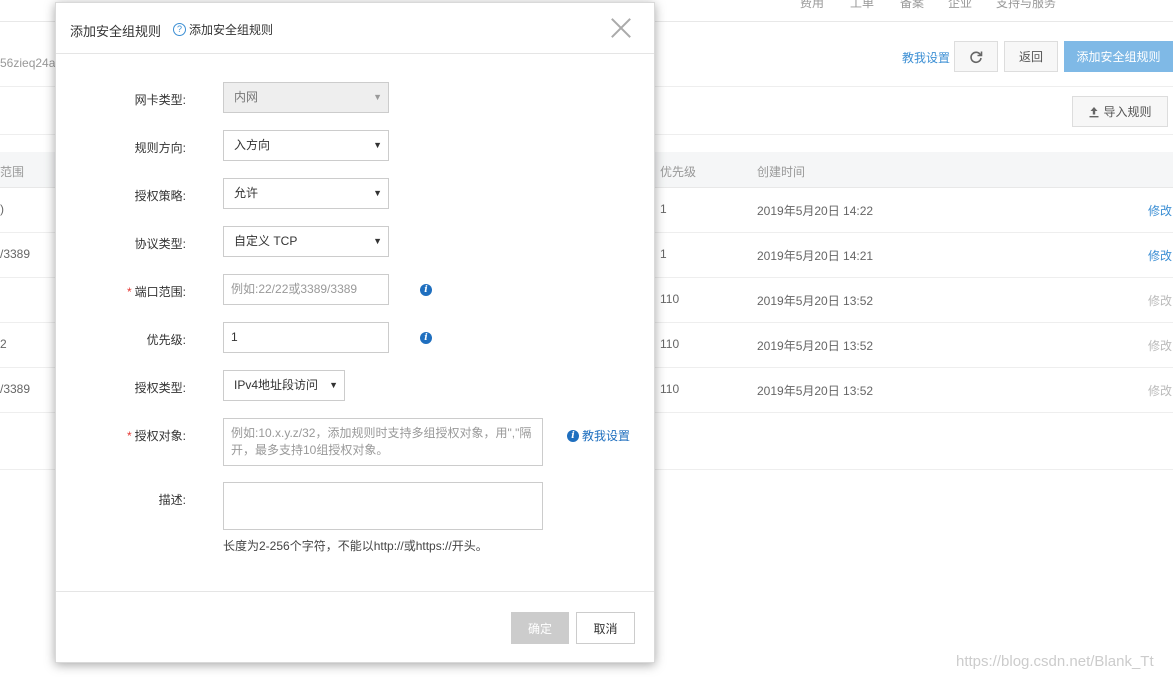 This screenshot has height=680, width=1173. Describe the element at coordinates (12, 172) in the screenshot. I see `col-range: 范围` at that location.